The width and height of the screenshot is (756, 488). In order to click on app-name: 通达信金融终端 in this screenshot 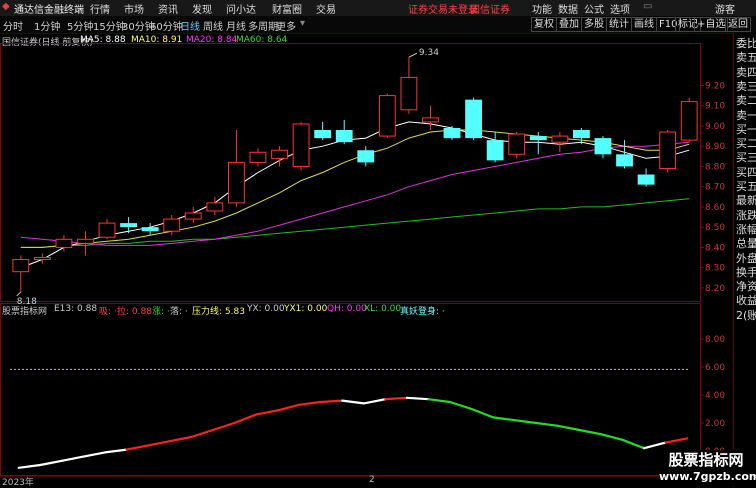, I will do `click(49, 10)`.